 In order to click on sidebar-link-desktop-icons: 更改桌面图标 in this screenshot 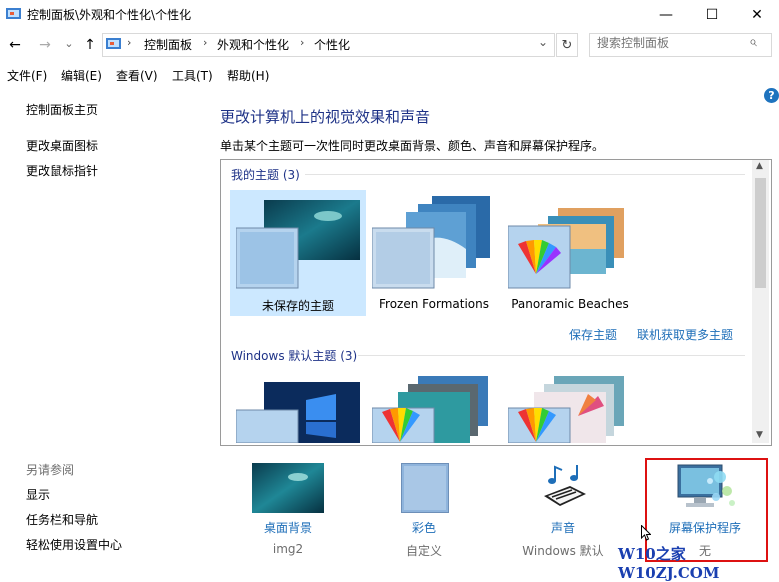, I will do `click(62, 145)`.